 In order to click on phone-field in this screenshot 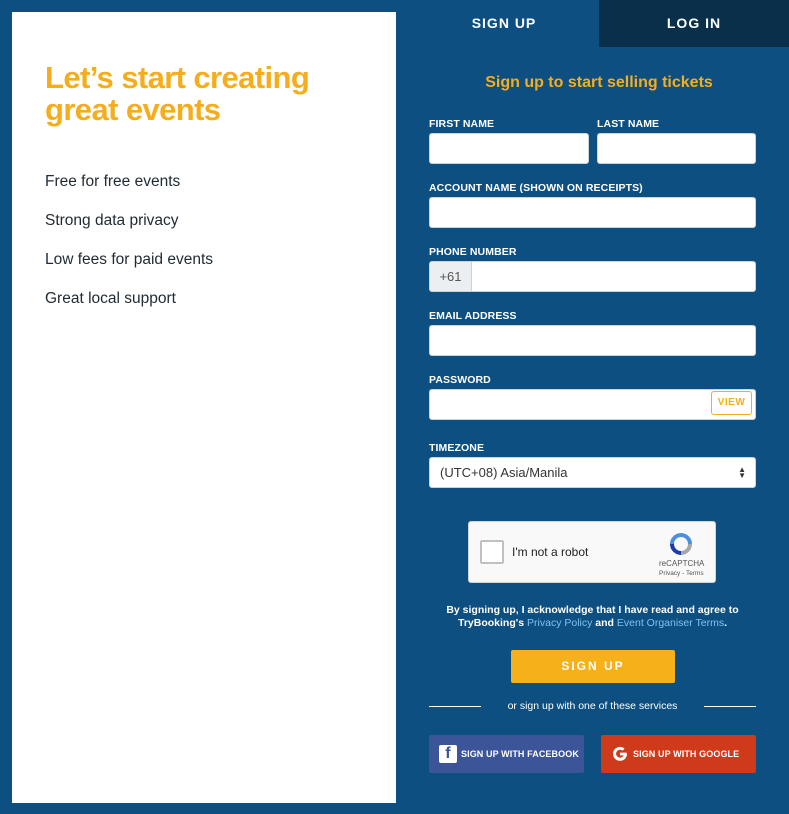, I will do `click(613, 276)`.